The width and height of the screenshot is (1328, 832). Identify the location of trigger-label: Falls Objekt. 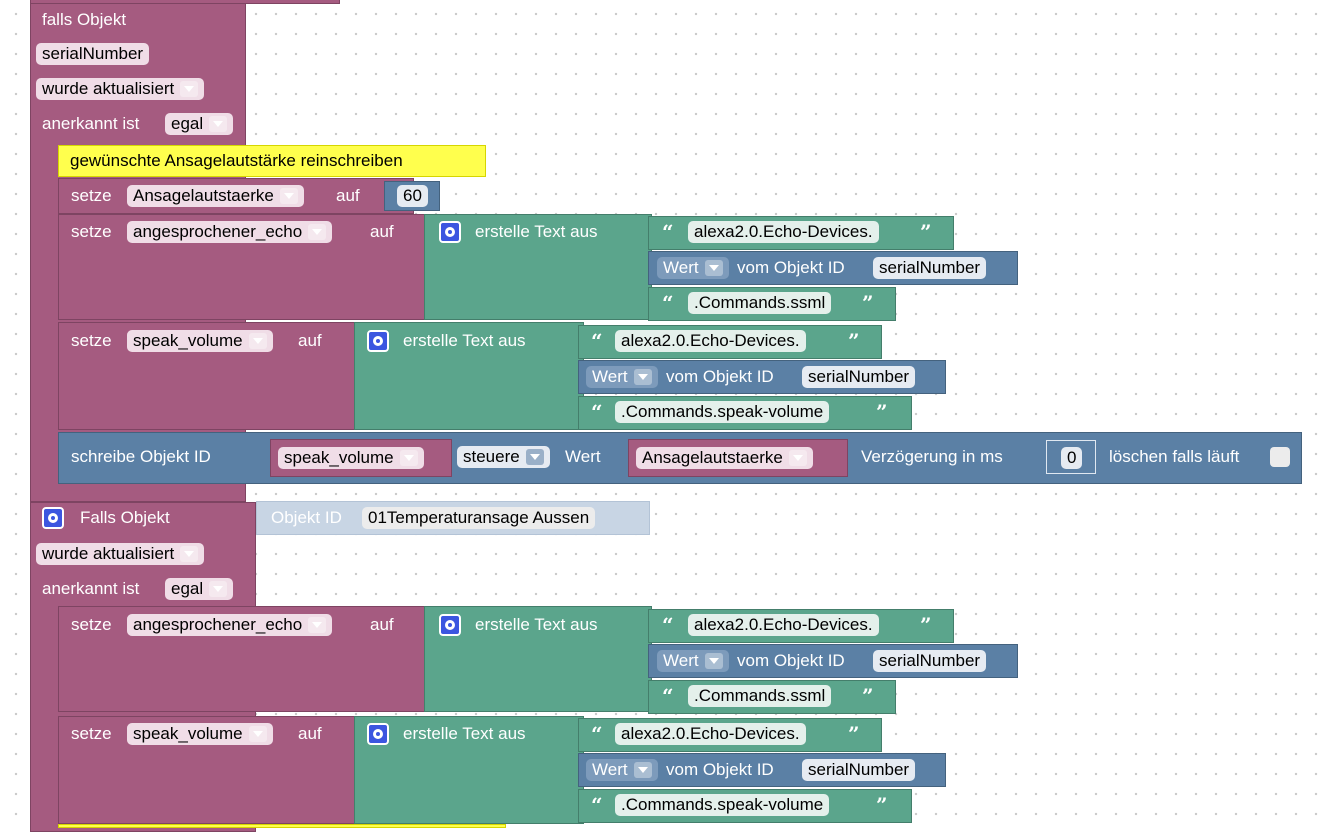
(125, 517).